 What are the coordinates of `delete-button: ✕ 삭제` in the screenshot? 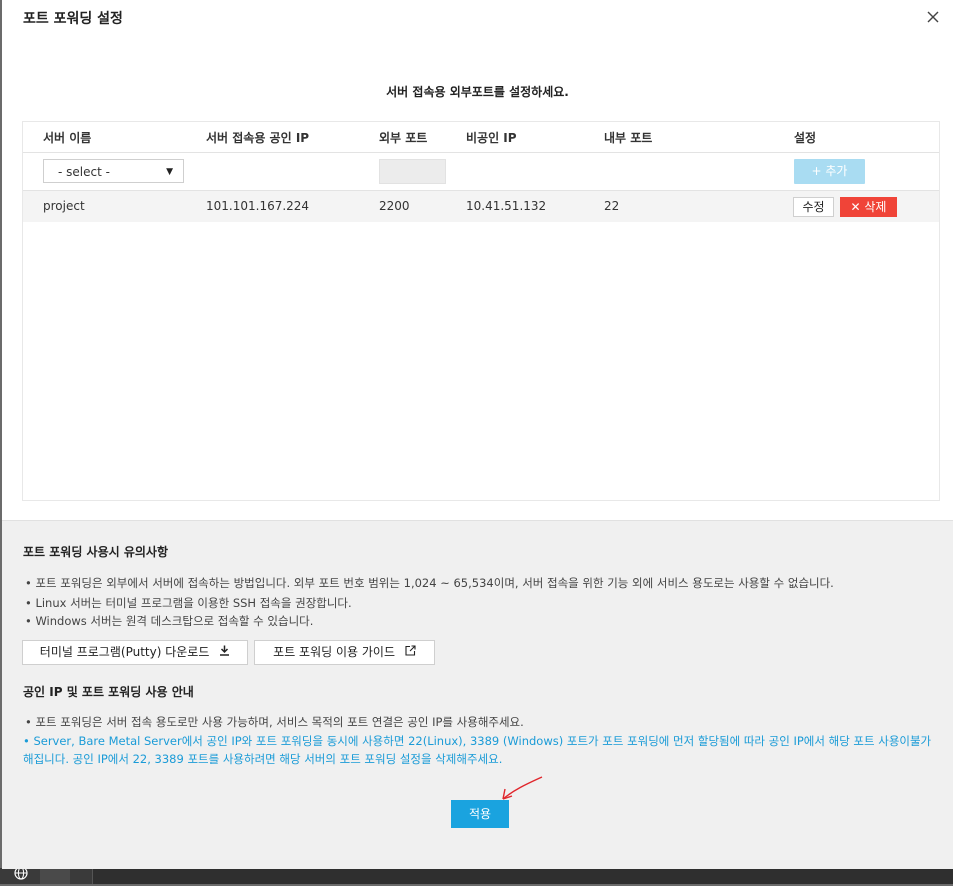 It's located at (868, 207).